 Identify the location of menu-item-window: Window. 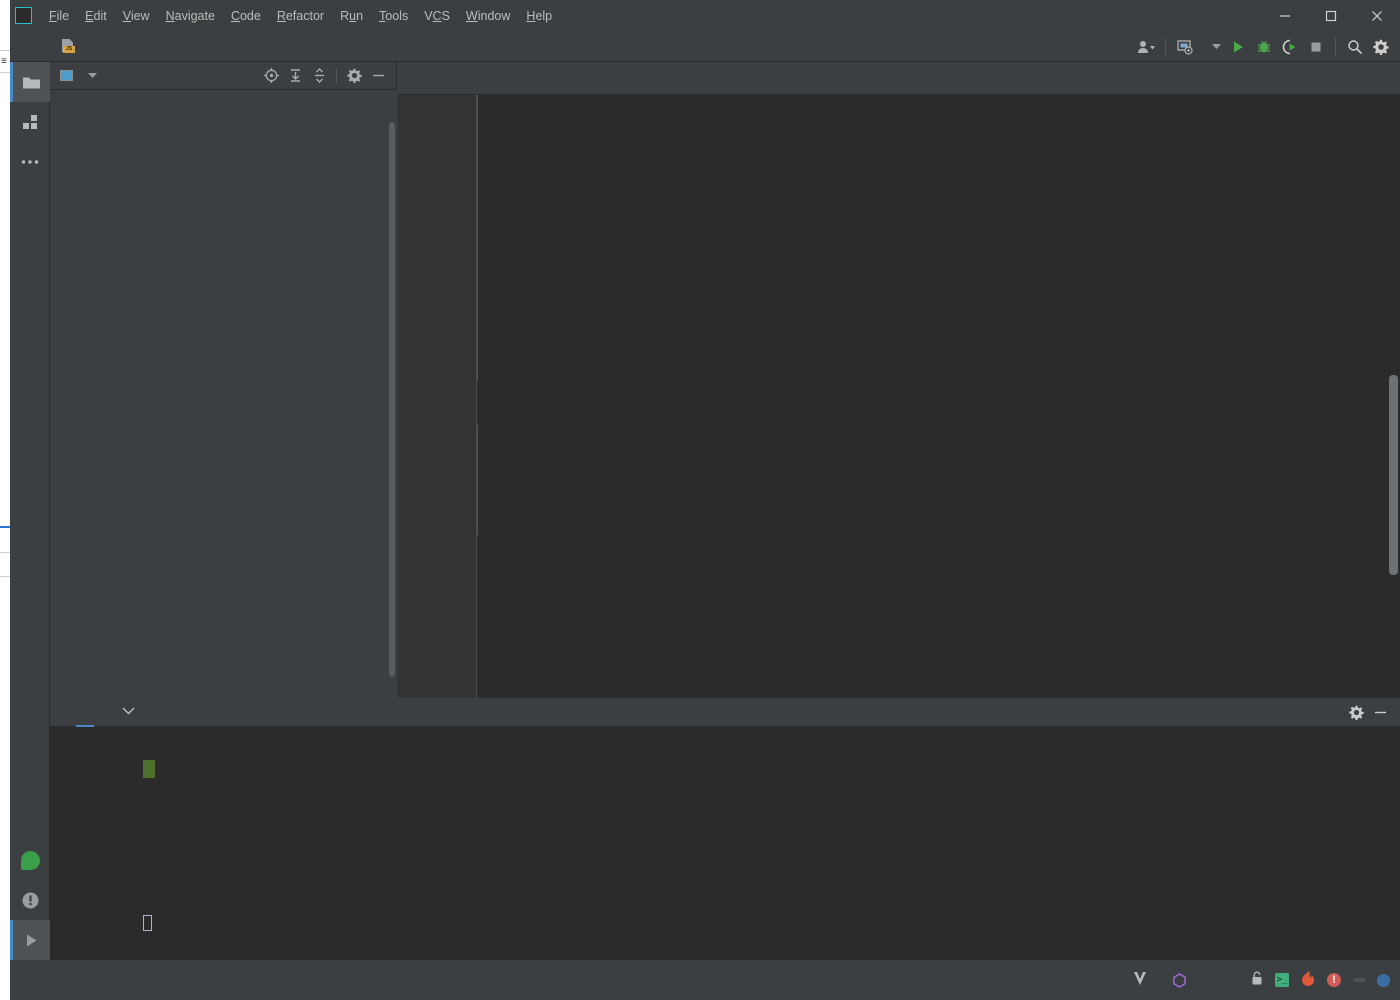
(488, 16).